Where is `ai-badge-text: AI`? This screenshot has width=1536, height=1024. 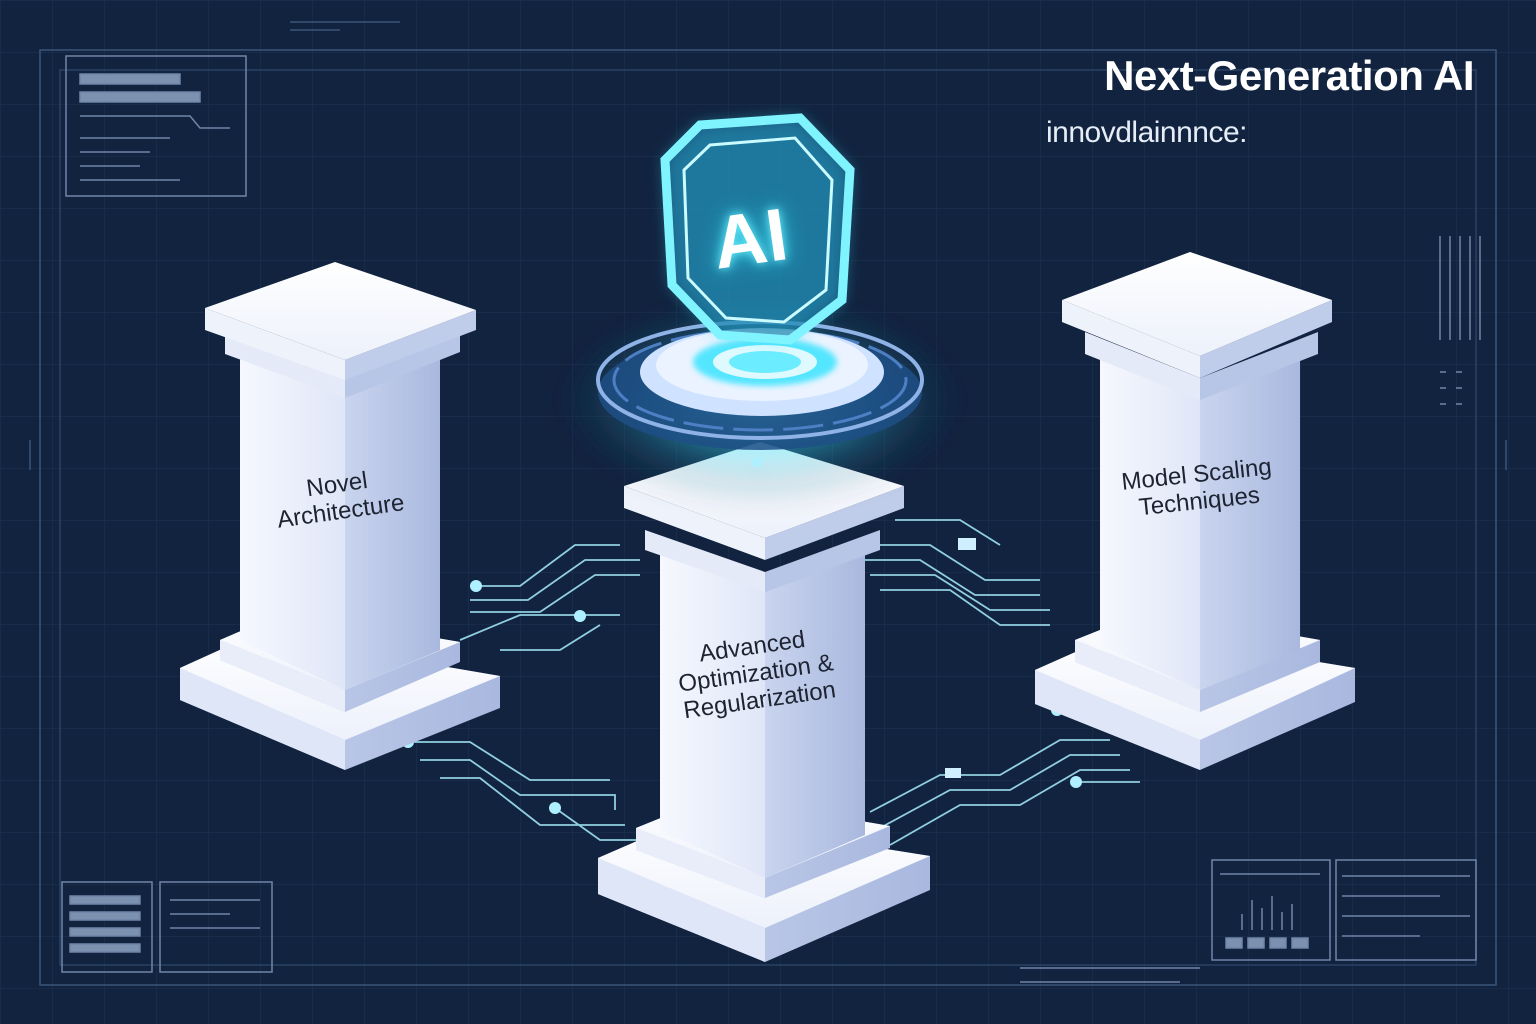 ai-badge-text: AI is located at coordinates (750, 238).